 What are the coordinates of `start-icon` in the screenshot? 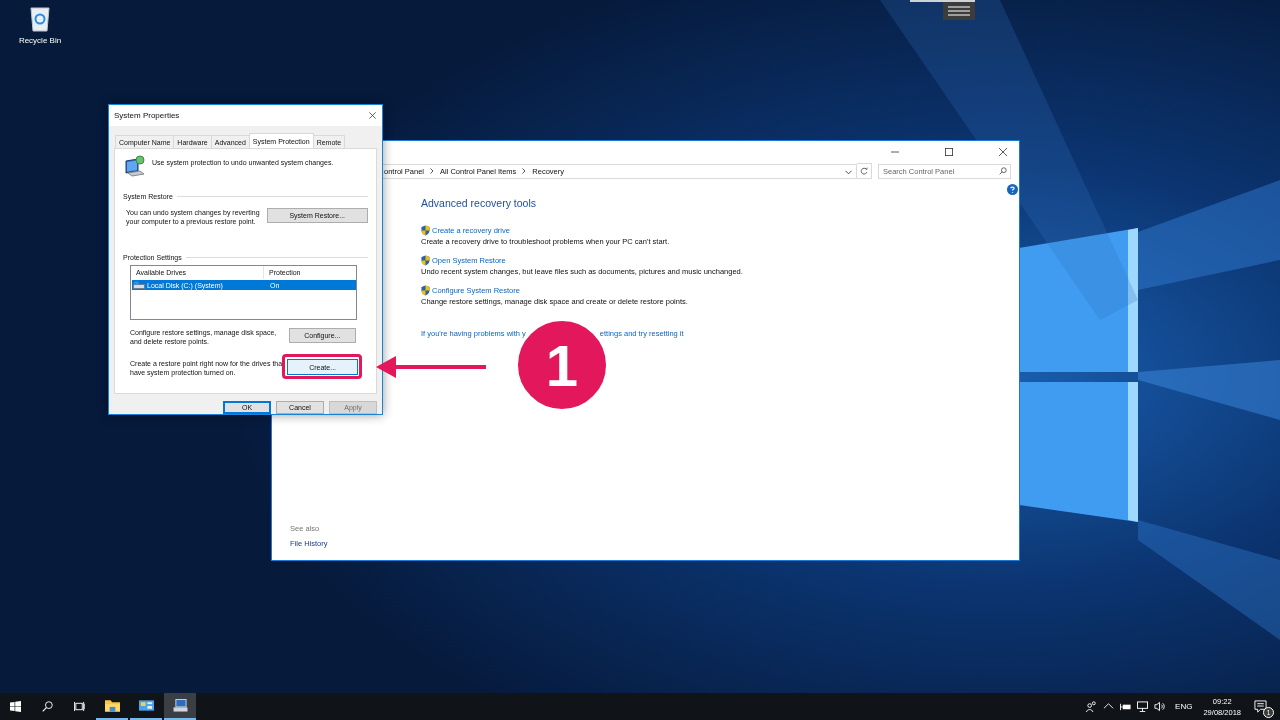 It's located at (15, 706).